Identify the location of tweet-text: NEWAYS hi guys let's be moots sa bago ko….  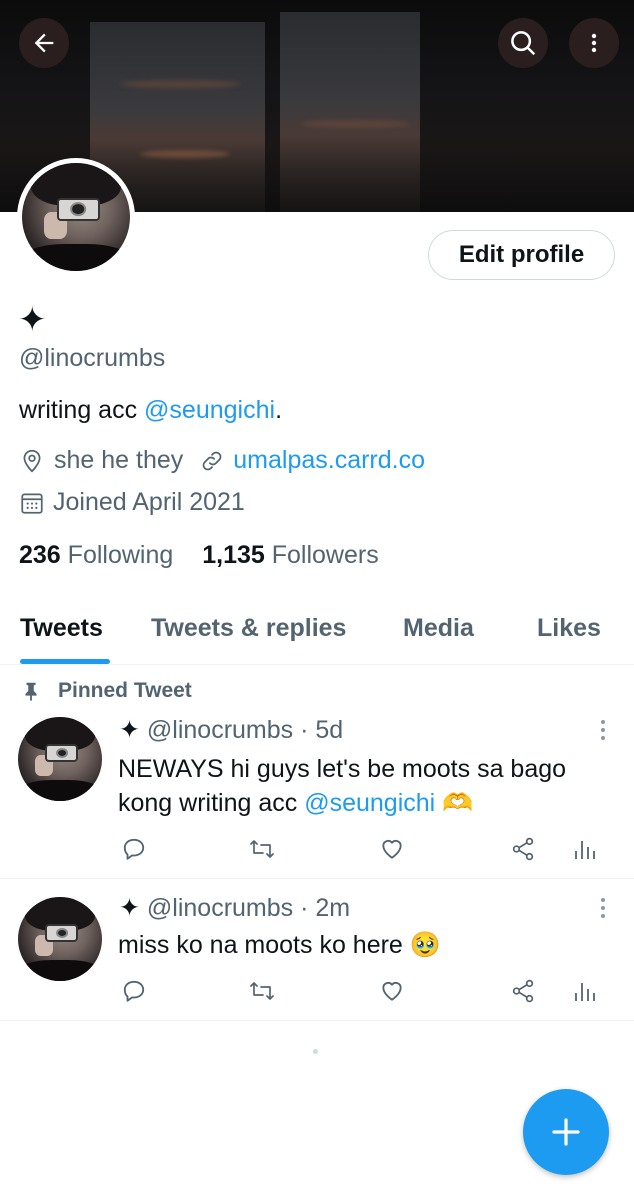
(342, 786).